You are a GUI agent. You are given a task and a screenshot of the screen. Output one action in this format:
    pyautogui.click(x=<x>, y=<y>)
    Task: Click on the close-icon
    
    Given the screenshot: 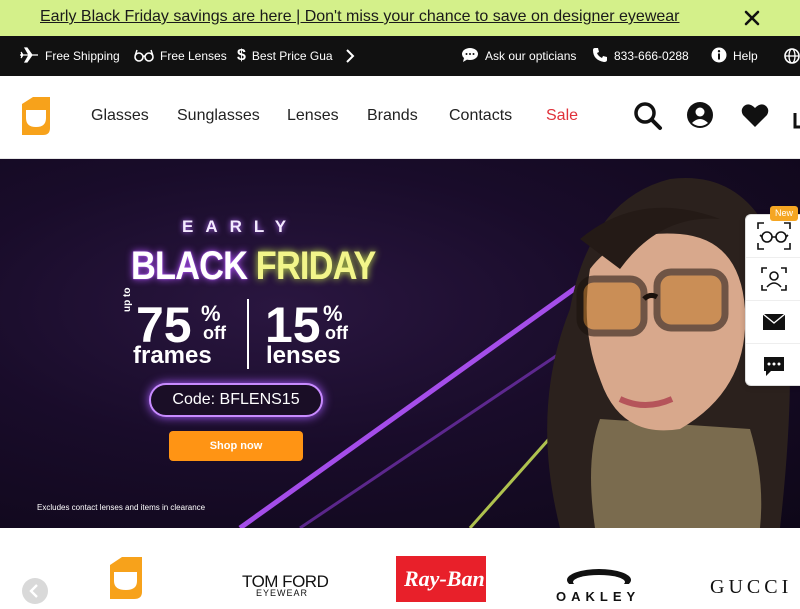 What is the action you would take?
    pyautogui.click(x=752, y=18)
    